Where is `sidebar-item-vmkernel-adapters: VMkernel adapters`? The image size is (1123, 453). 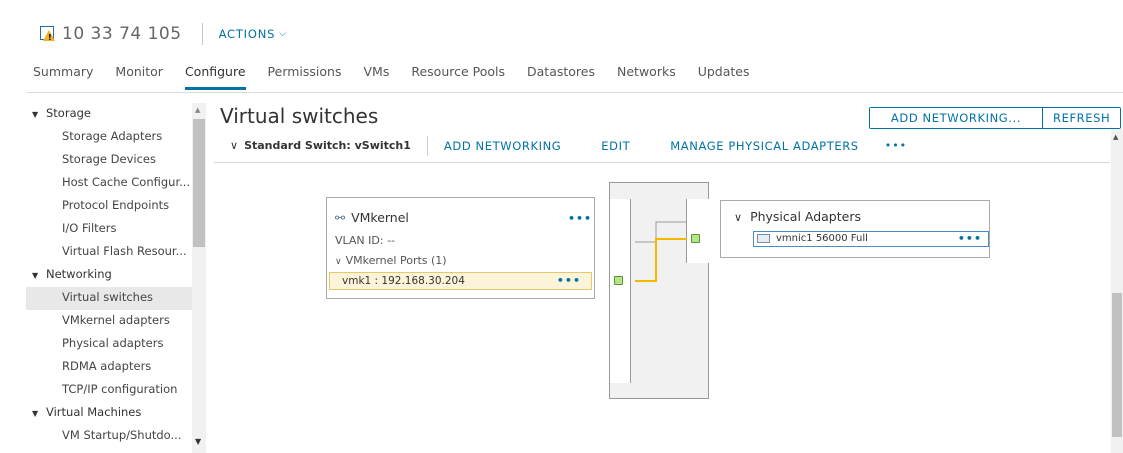 sidebar-item-vmkernel-adapters: VMkernel adapters is located at coordinates (109, 321).